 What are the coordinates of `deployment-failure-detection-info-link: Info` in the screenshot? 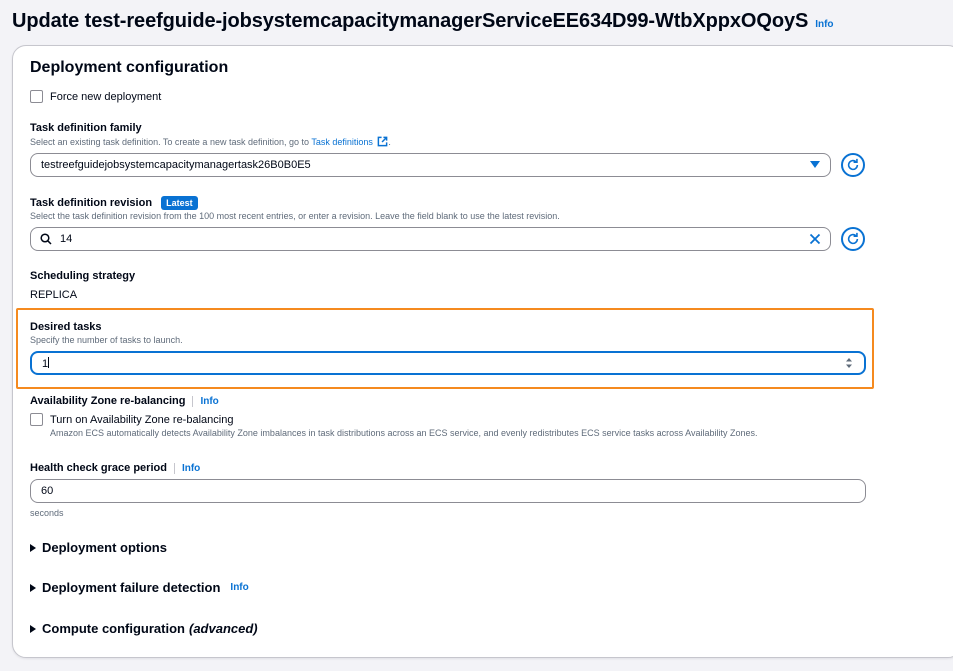 It's located at (239, 587).